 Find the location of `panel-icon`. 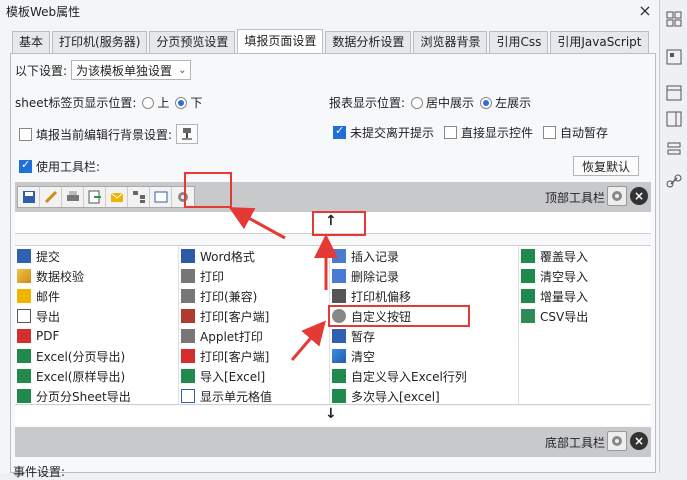

panel-icon is located at coordinates (674, 119).